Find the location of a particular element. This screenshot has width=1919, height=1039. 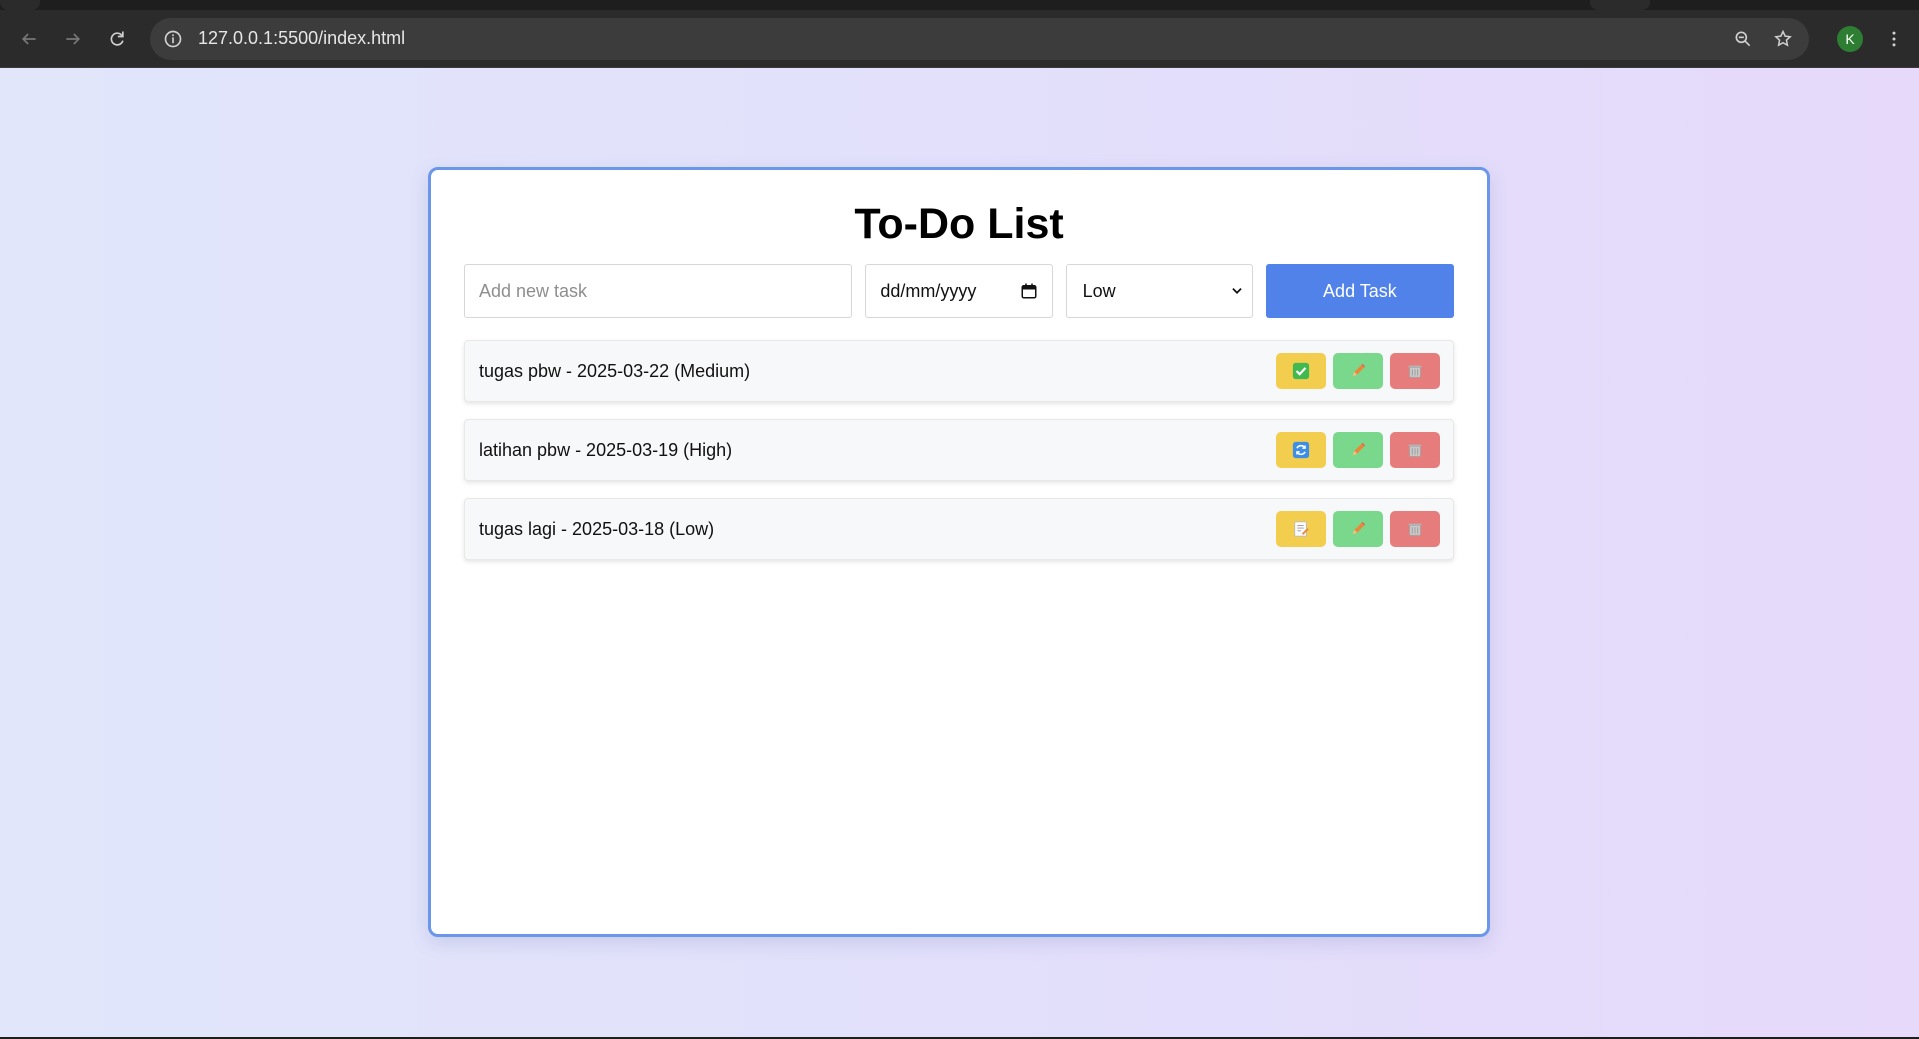

refresh-icon is located at coordinates (1301, 450).